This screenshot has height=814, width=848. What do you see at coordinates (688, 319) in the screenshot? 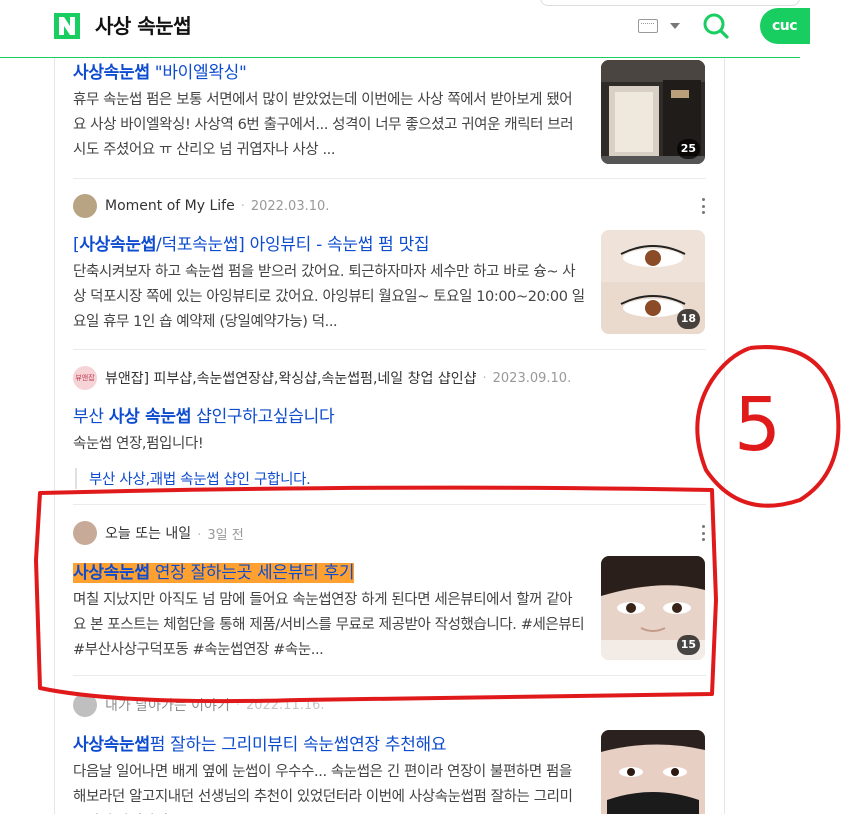
I see `photo-count-badge: 18` at bounding box center [688, 319].